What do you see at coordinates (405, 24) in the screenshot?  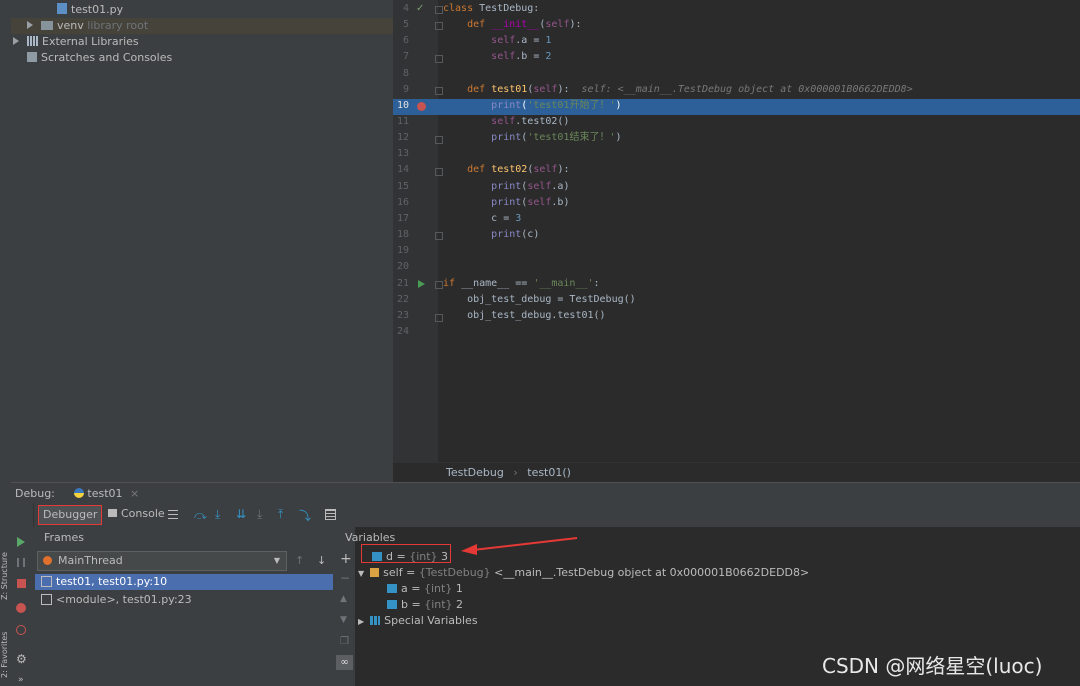 I see `line-number: 5` at bounding box center [405, 24].